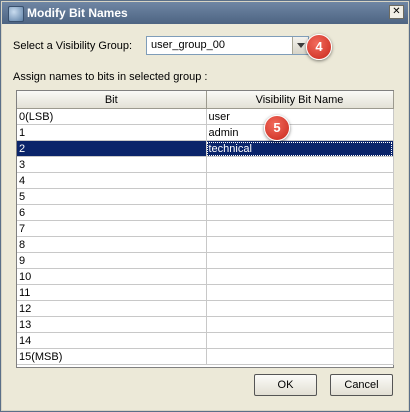  Describe the element at coordinates (112, 340) in the screenshot. I see `bit-cell: 14` at that location.